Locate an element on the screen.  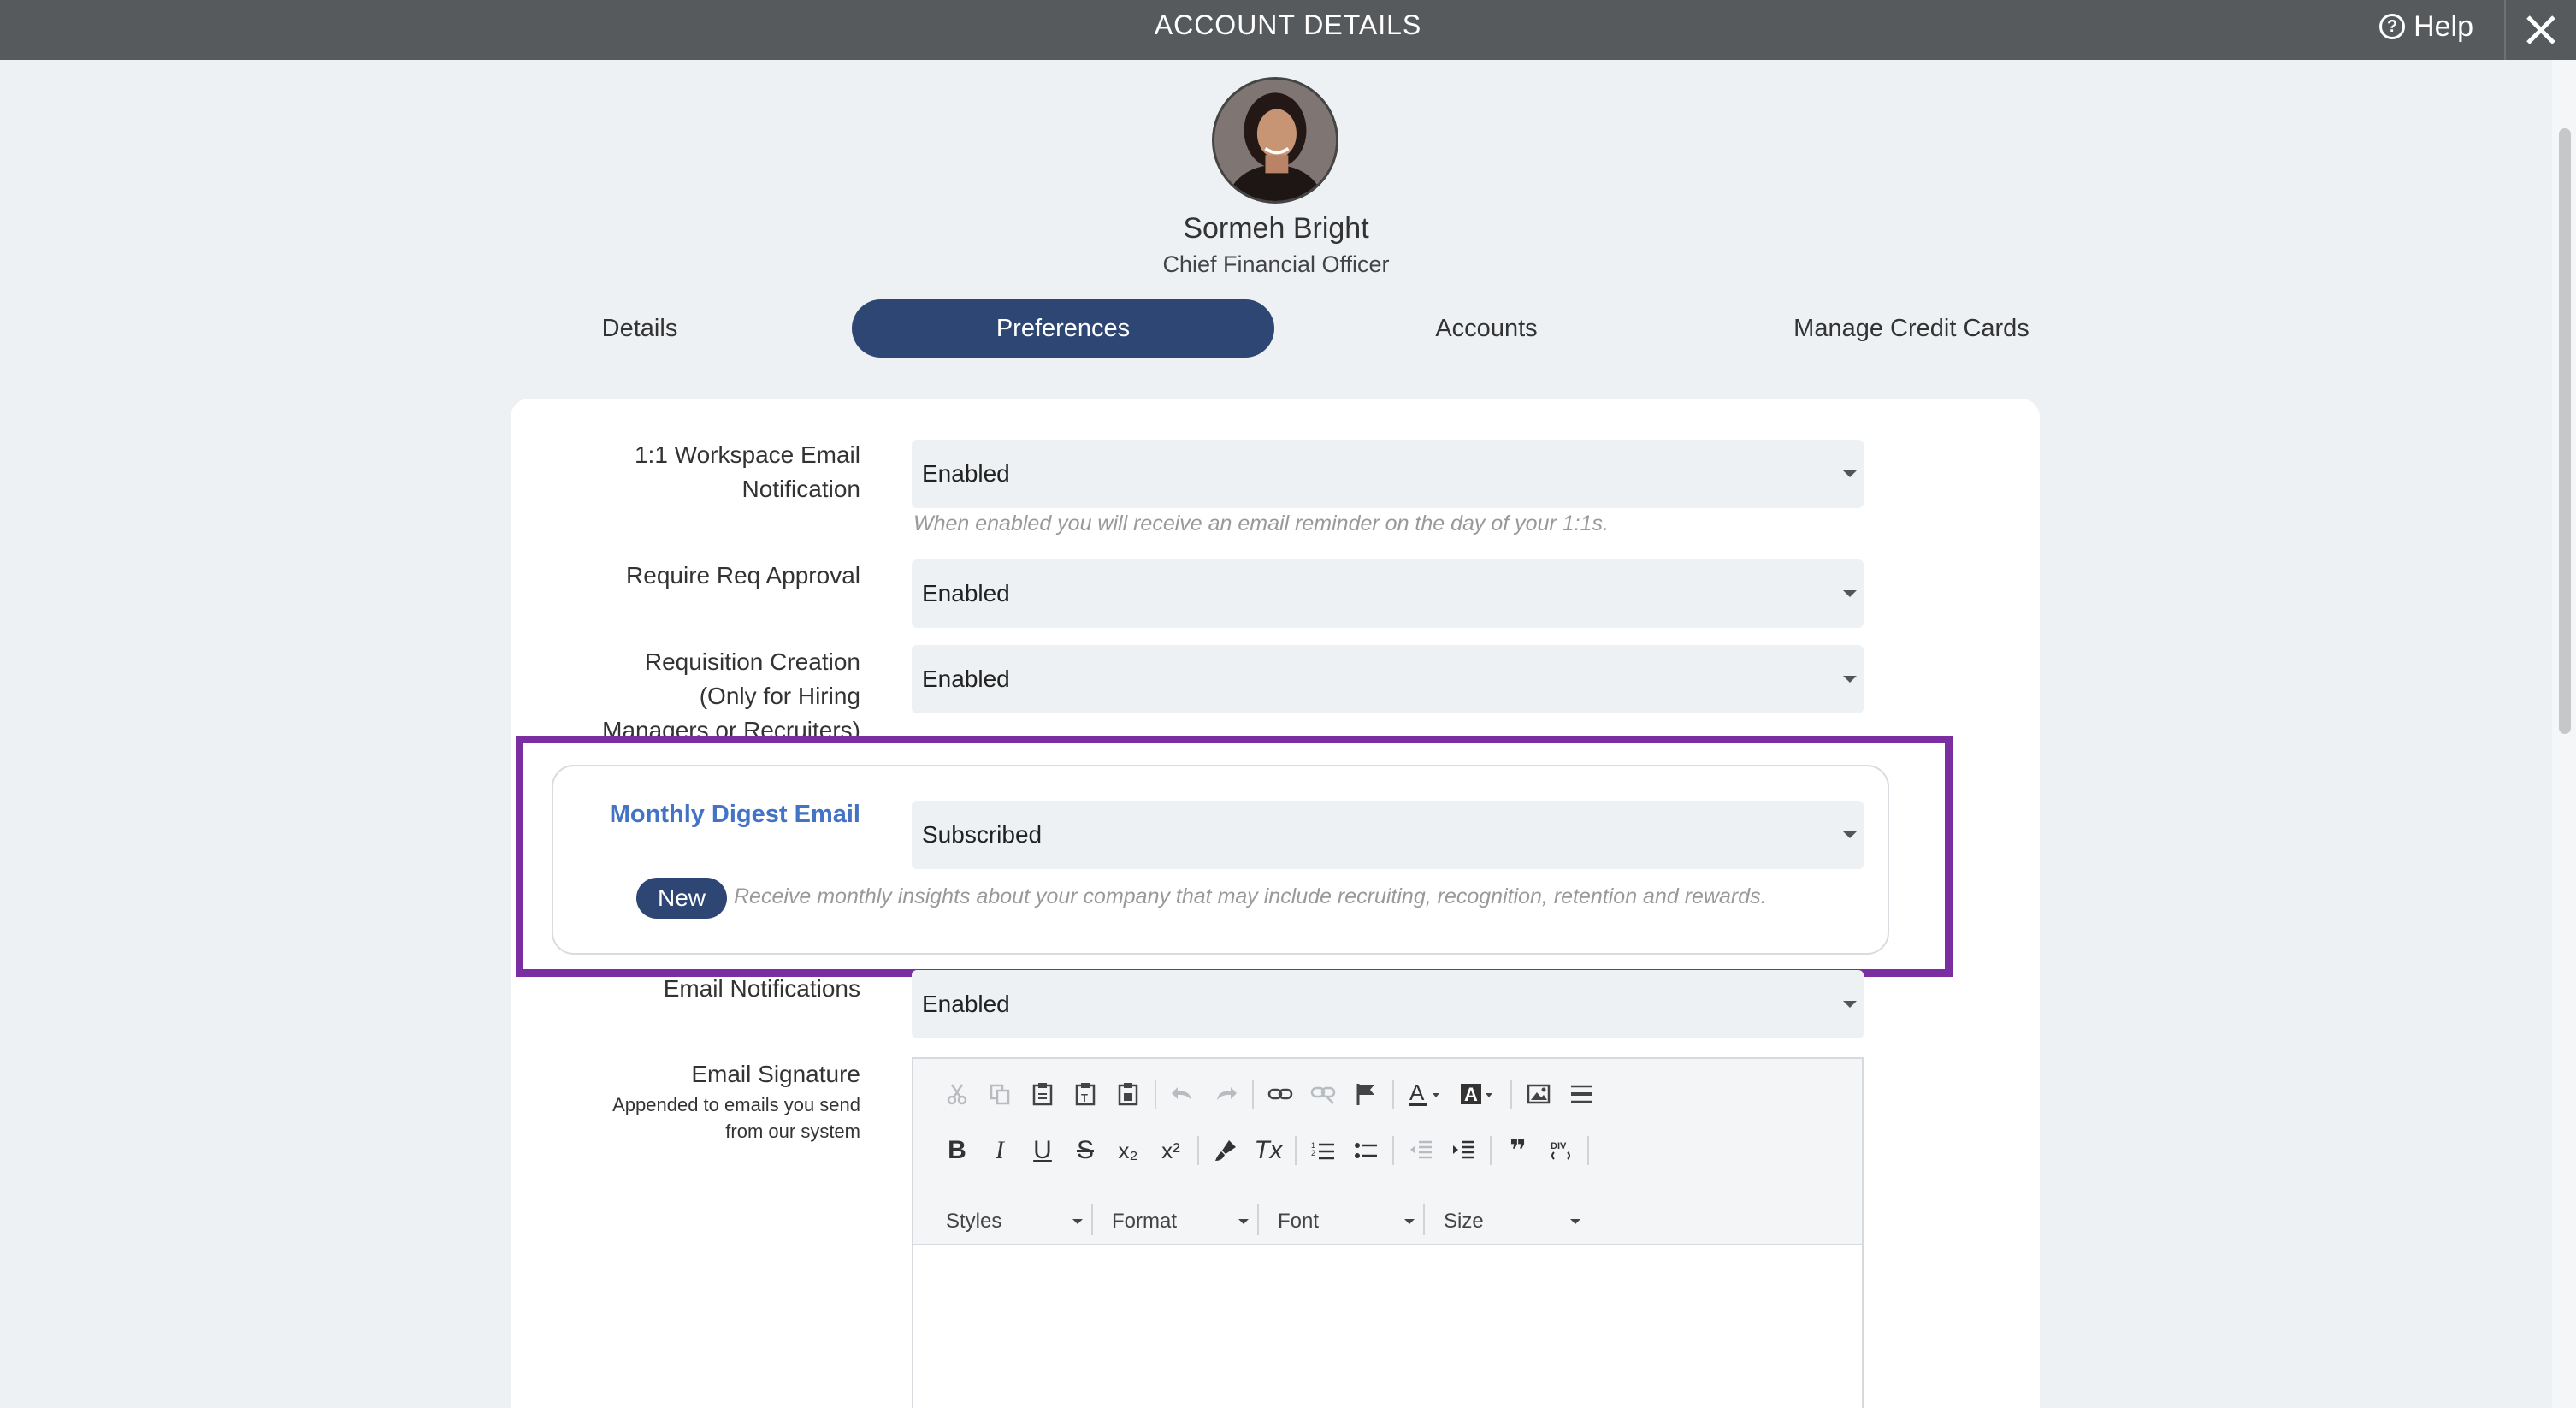
subscript-icon: x₂ is located at coordinates (1128, 1150).